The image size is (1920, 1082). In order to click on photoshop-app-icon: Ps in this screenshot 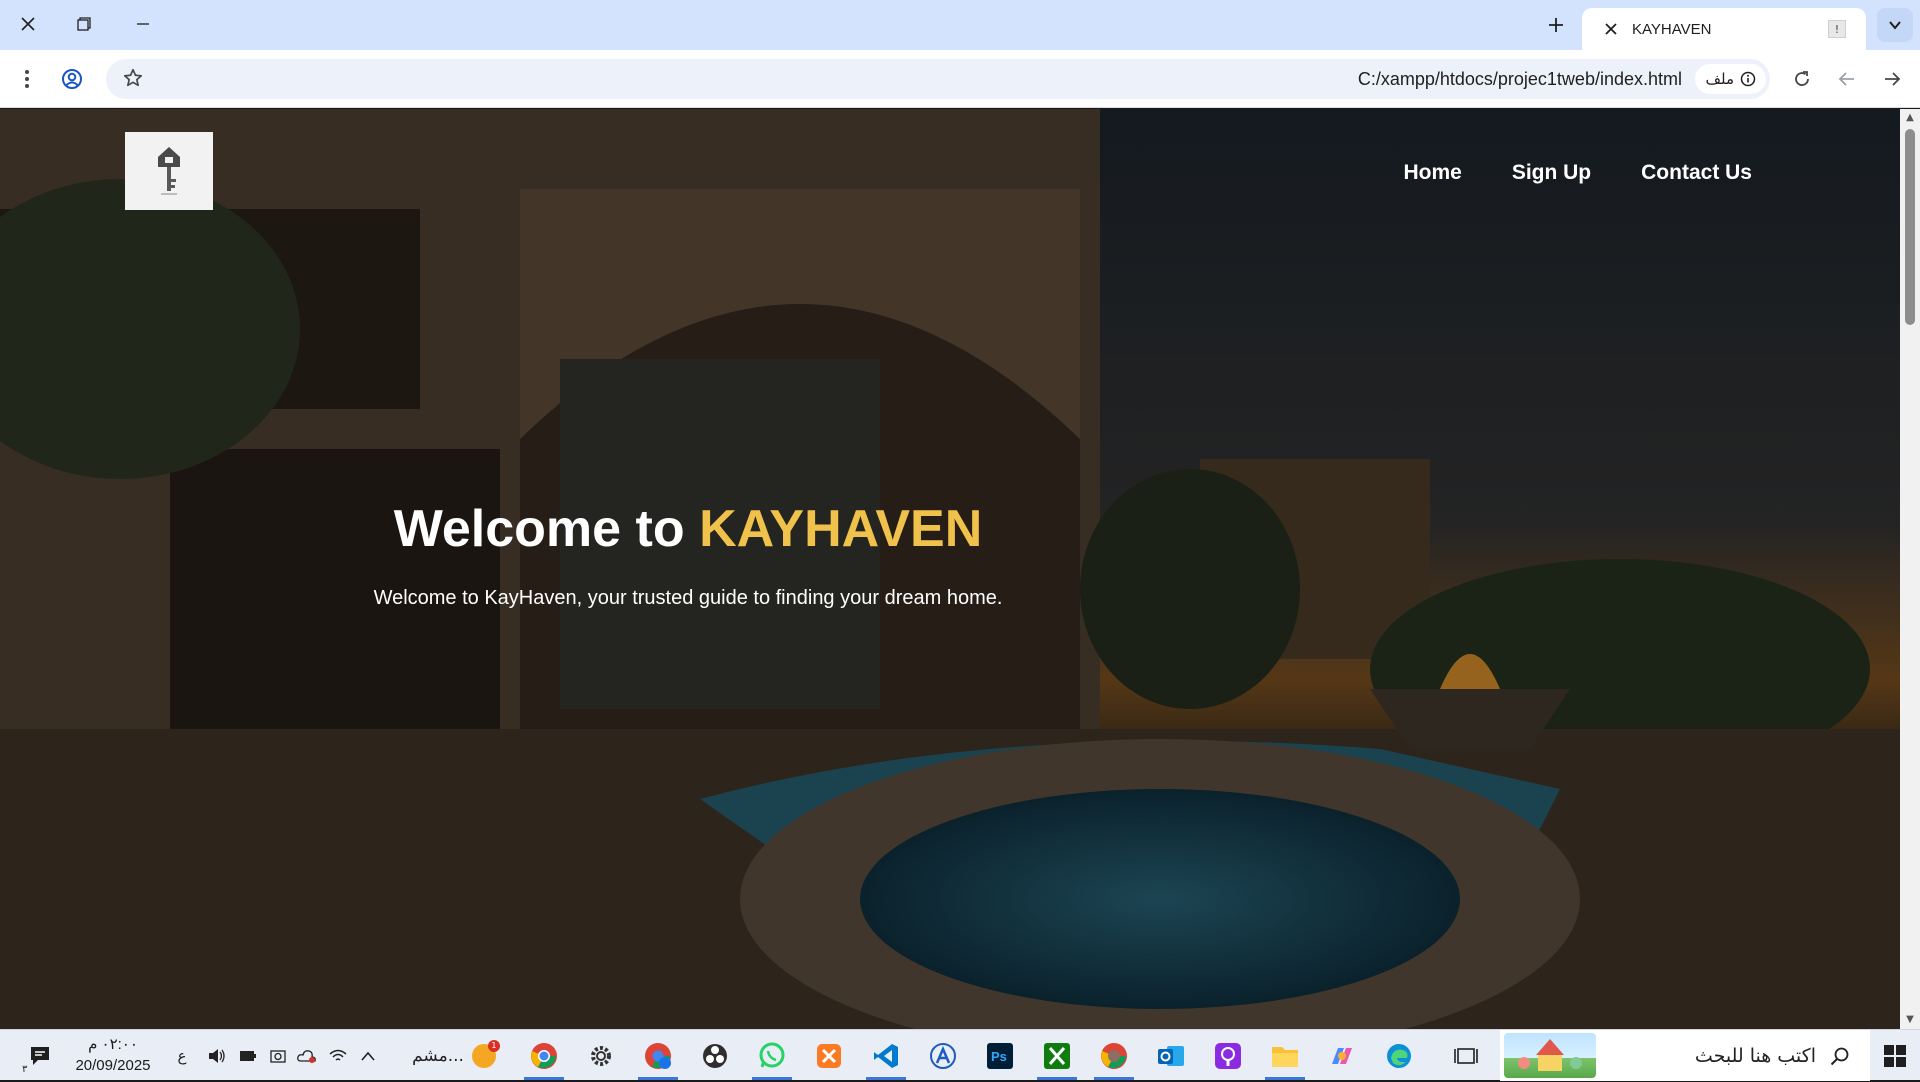, I will do `click(1000, 1055)`.